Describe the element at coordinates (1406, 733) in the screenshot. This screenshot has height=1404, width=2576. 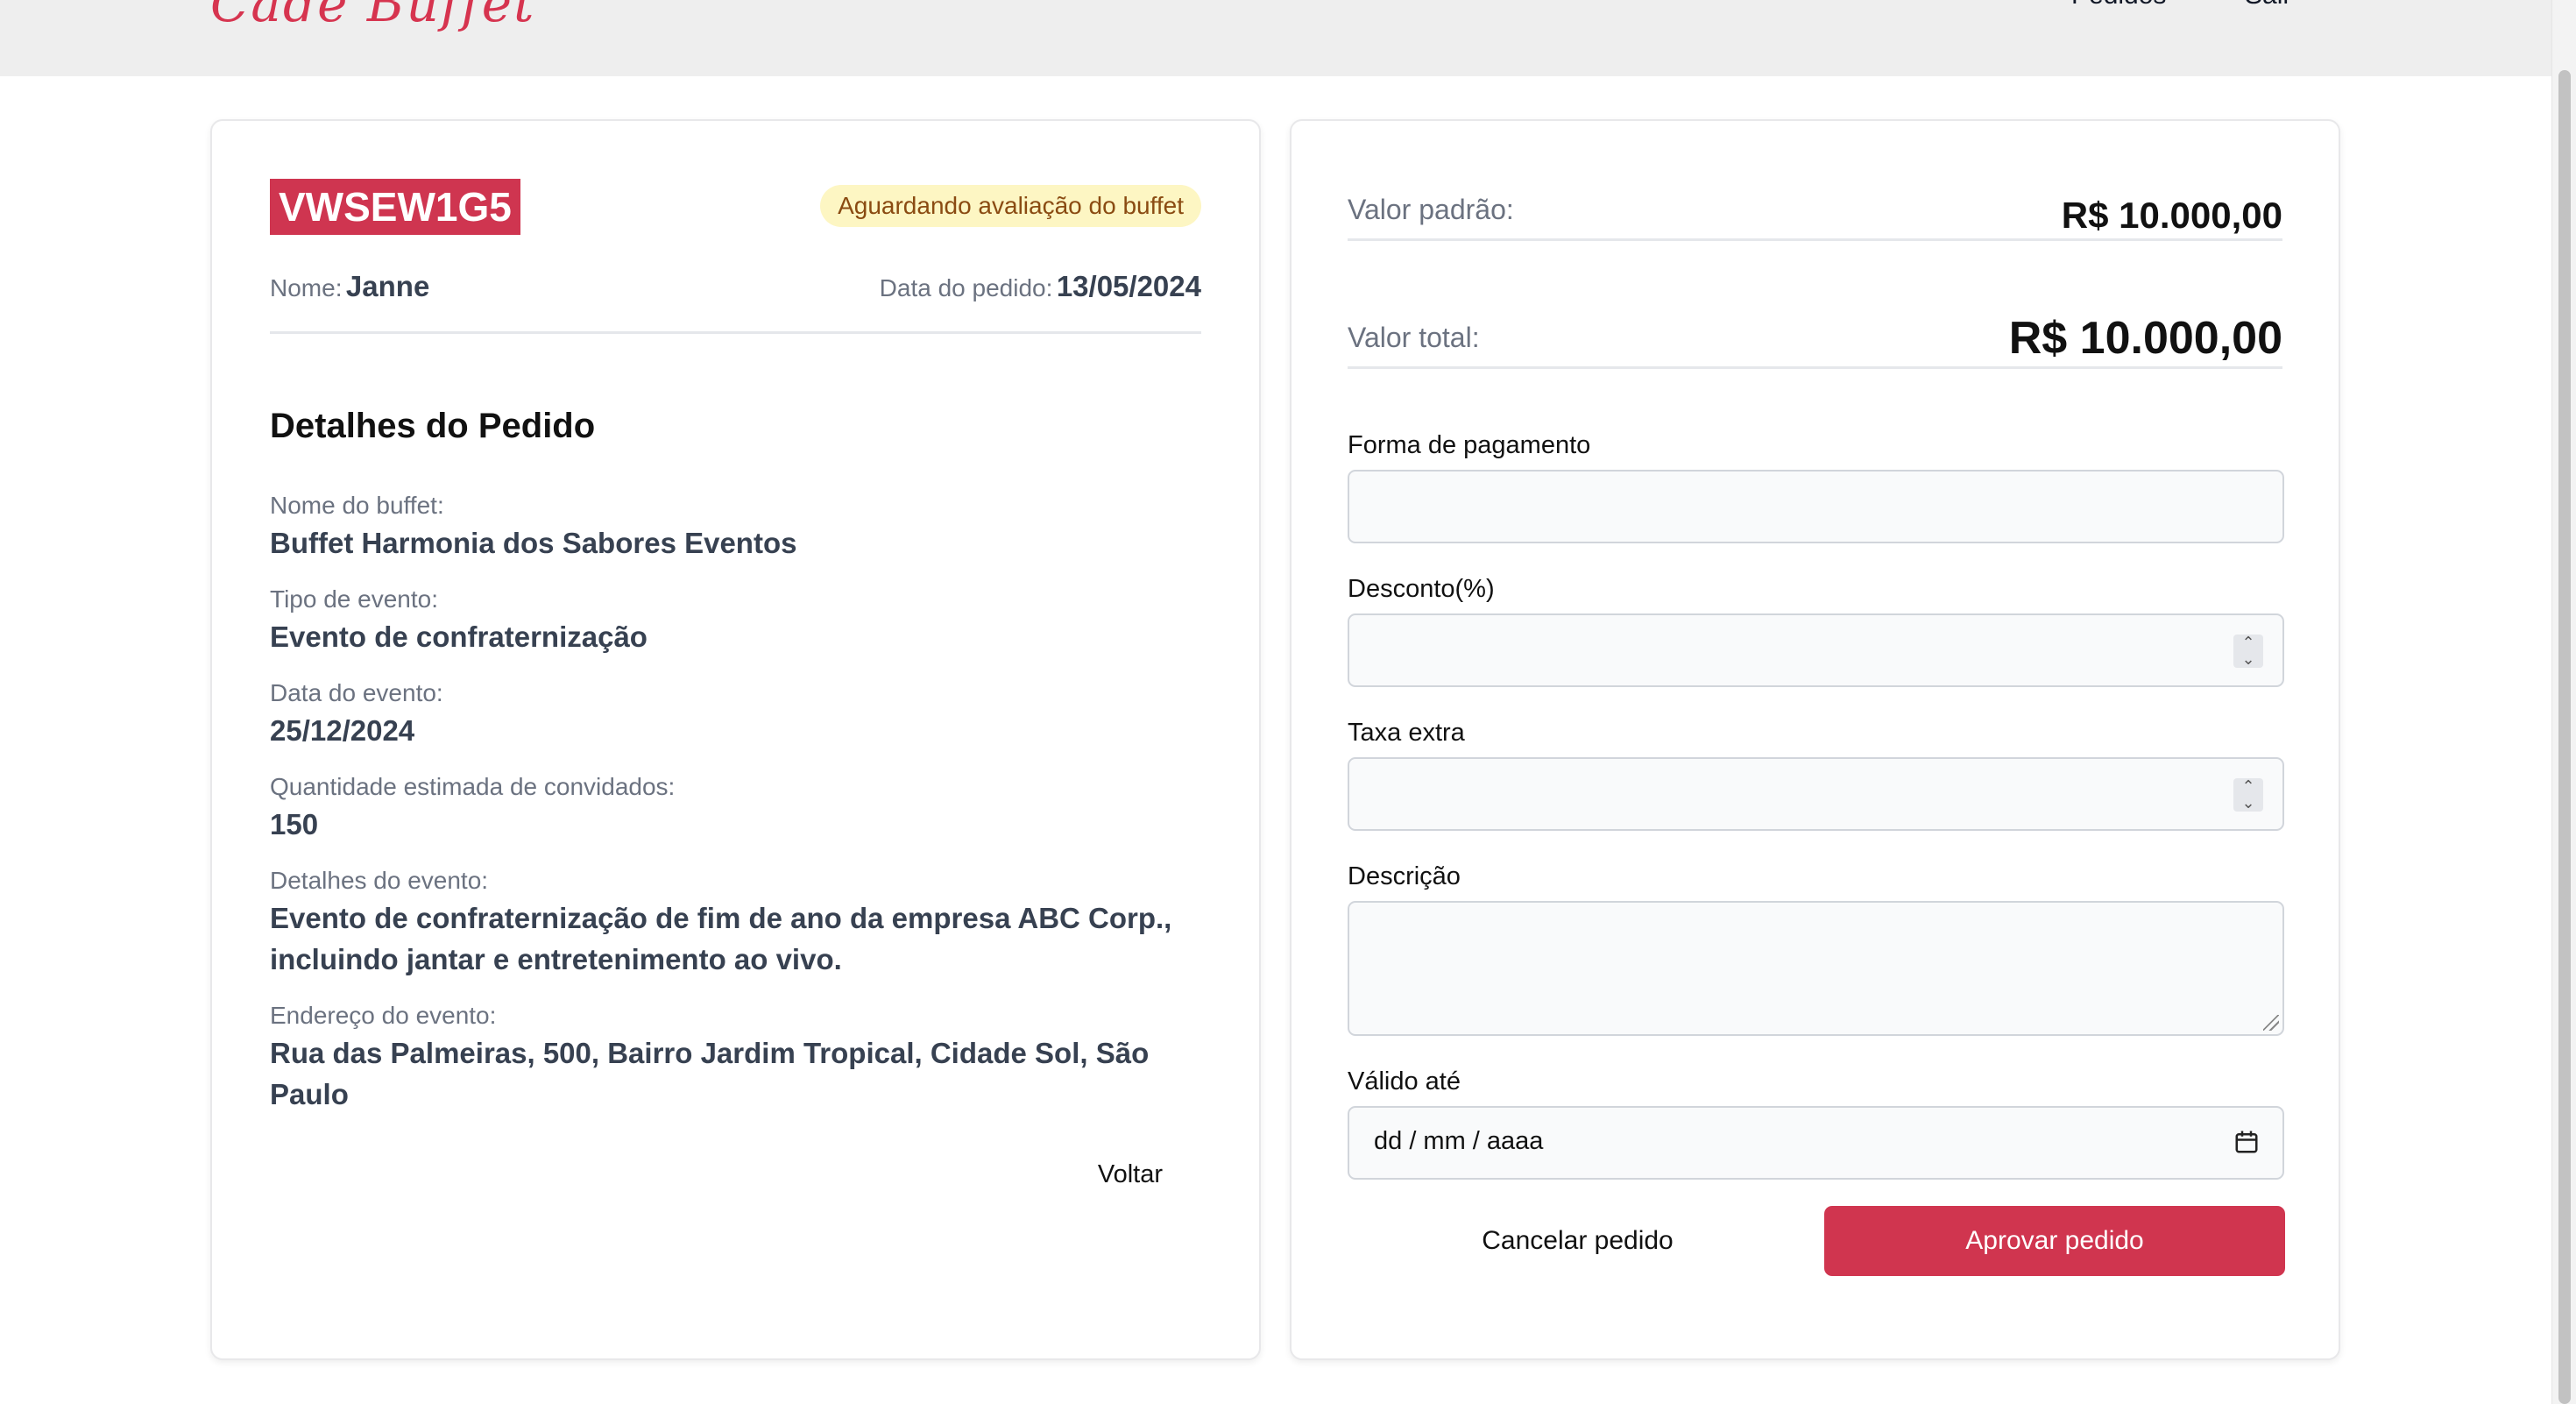
I see `extra-fee-label: Taxa extra` at that location.